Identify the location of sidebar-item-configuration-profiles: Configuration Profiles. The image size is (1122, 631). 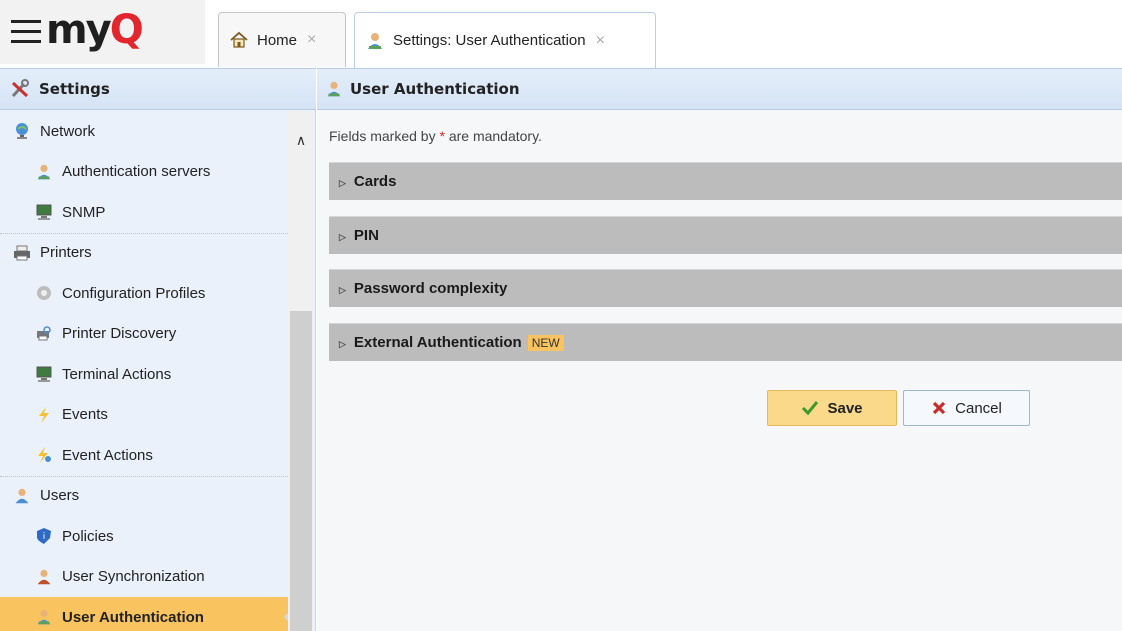
(144, 293).